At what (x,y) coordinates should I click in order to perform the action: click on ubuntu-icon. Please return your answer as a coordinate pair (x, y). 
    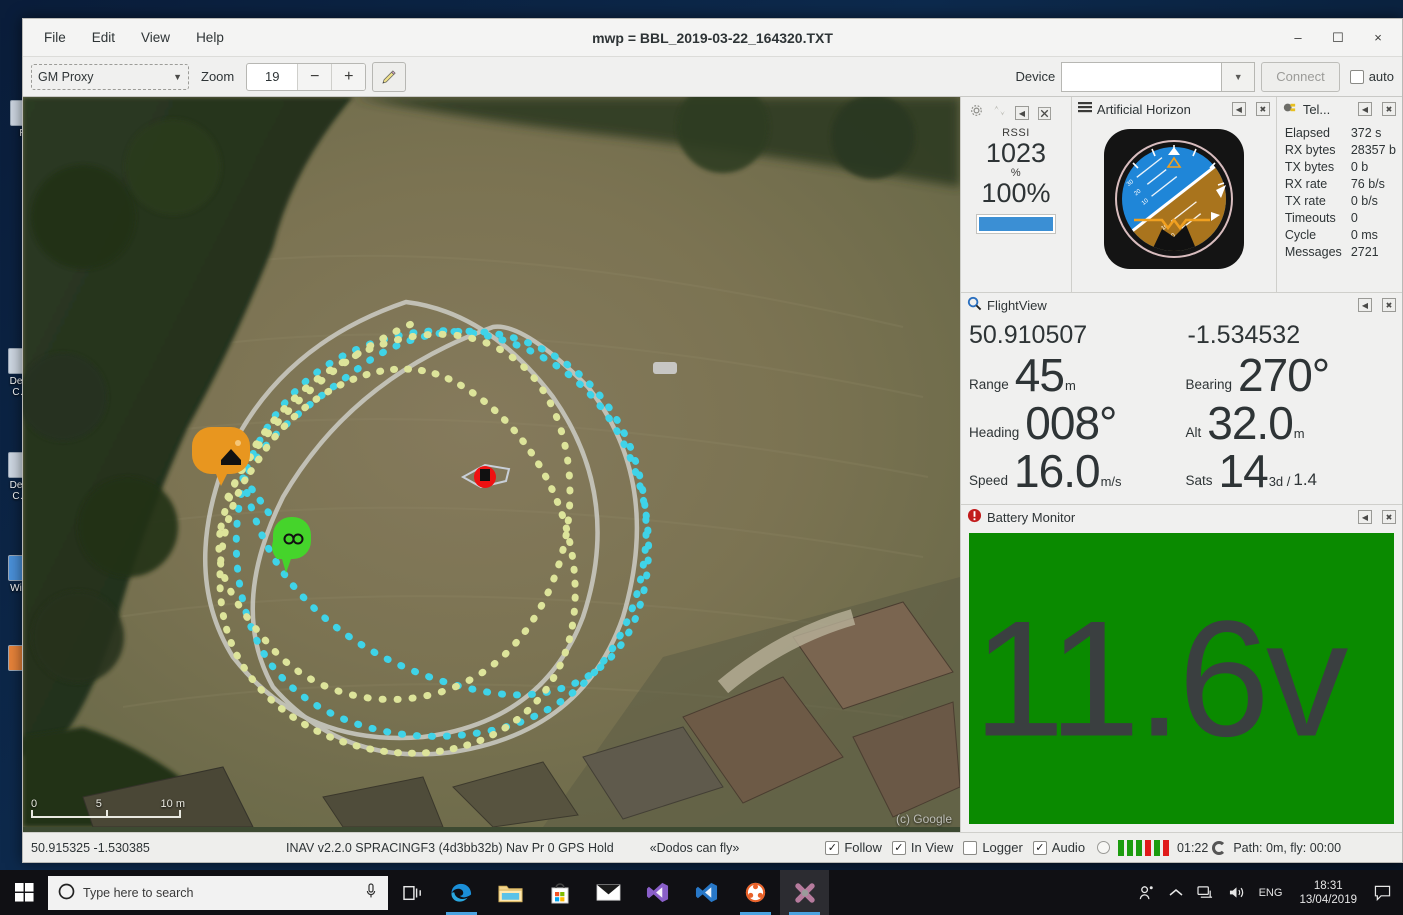
    Looking at the image, I should click on (755, 892).